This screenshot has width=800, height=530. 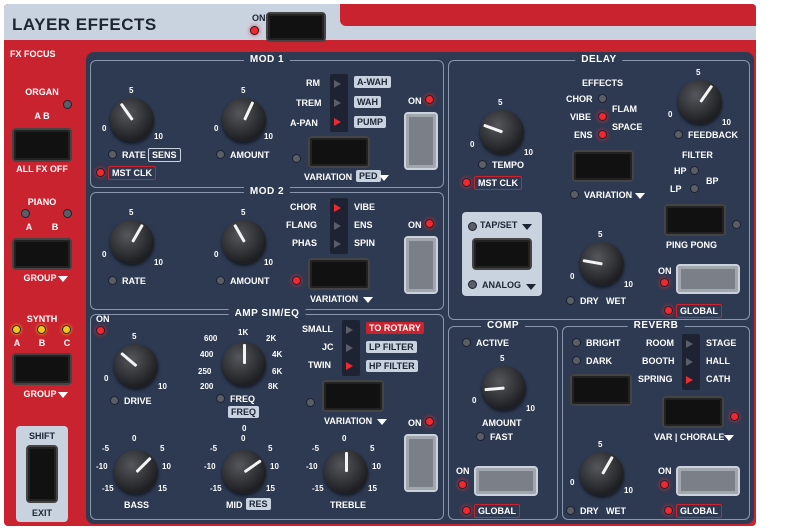 I want to click on mod1-mst-clk-led, so click(x=100, y=172).